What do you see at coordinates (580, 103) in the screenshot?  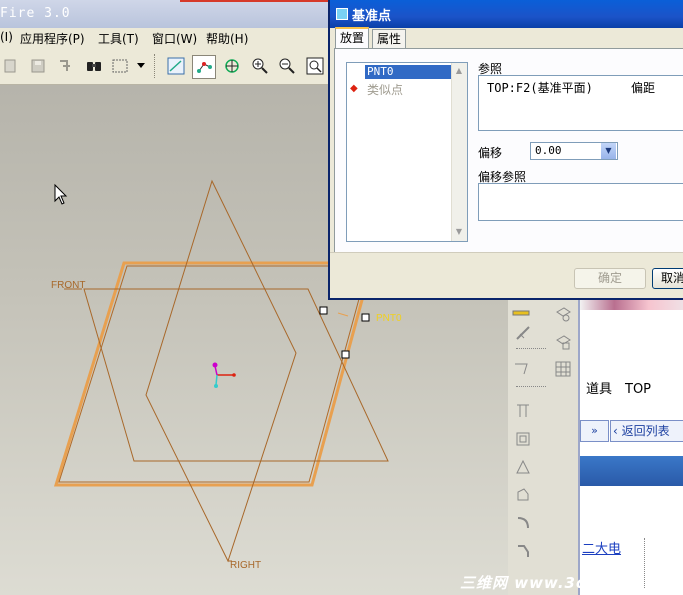 I see `references-list: TOP:F2(基准平面) 偏距` at bounding box center [580, 103].